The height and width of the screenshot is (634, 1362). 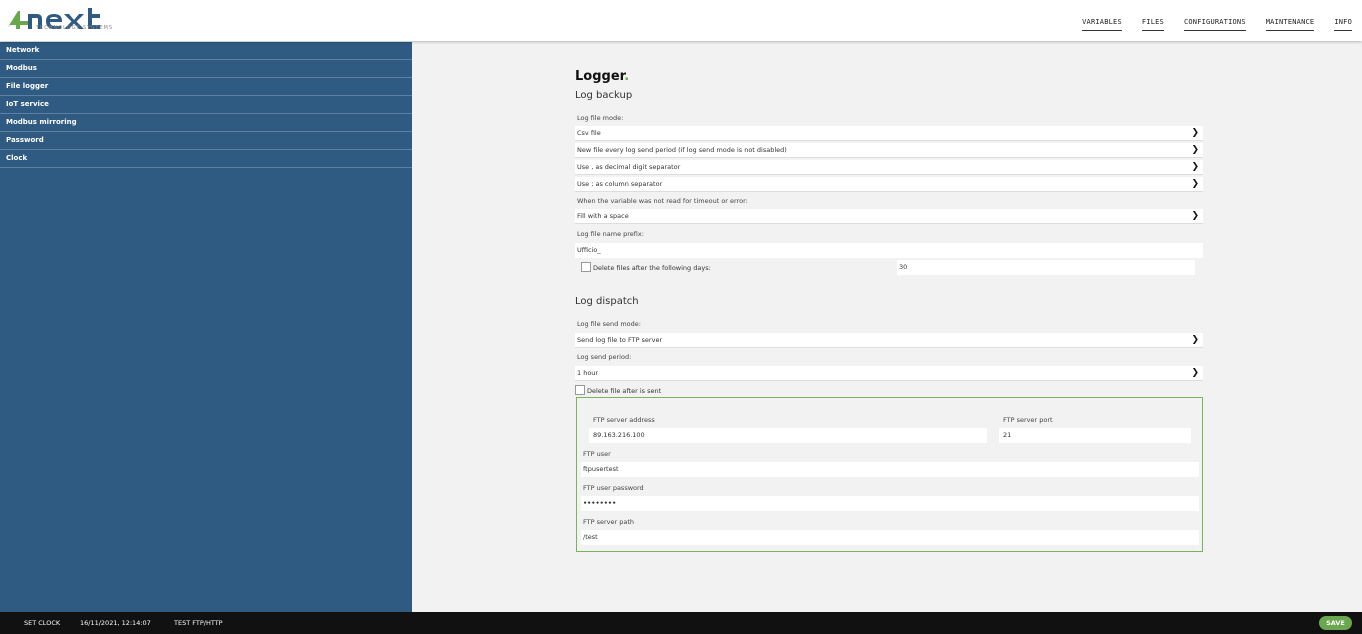 What do you see at coordinates (609, 522) in the screenshot?
I see `ftp-path-label: FTP server path` at bounding box center [609, 522].